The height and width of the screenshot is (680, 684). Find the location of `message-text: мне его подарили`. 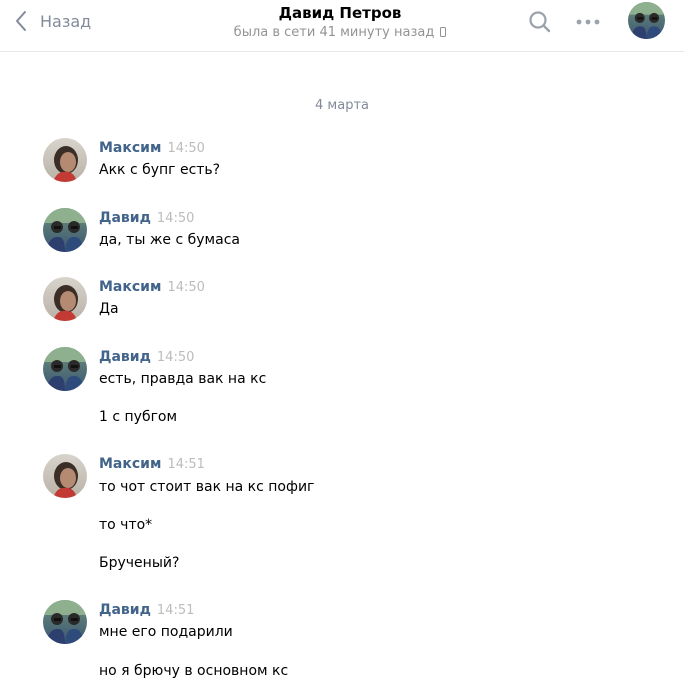

message-text: мне его подарили is located at coordinates (166, 632).